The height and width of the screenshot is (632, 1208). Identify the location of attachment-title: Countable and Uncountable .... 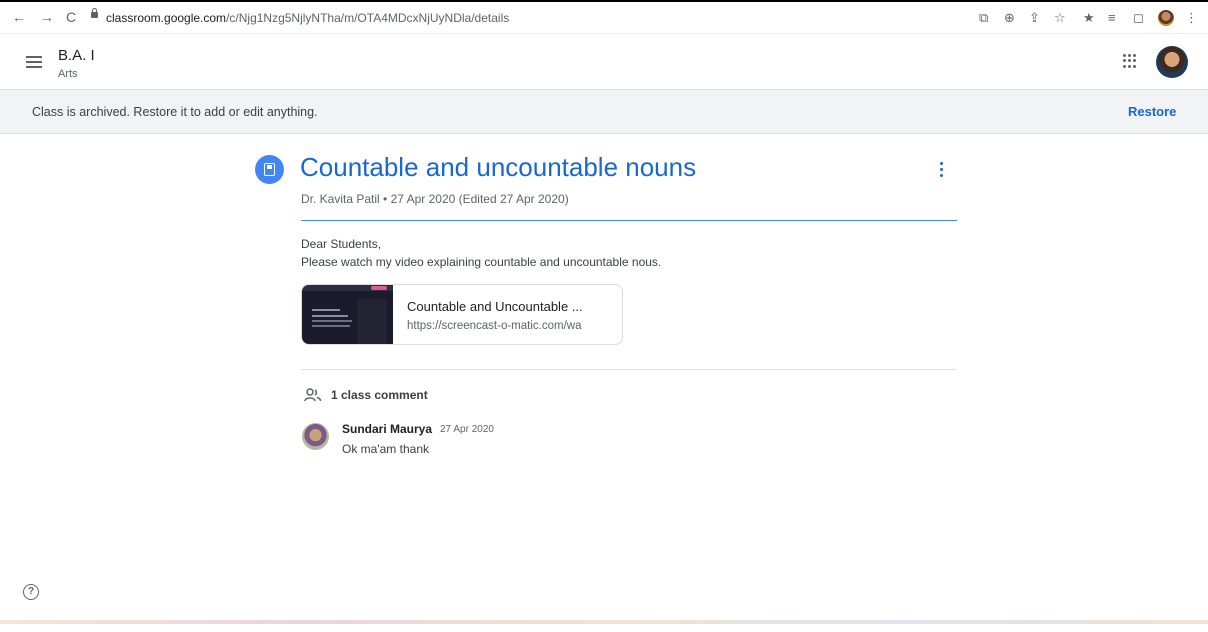
(495, 306).